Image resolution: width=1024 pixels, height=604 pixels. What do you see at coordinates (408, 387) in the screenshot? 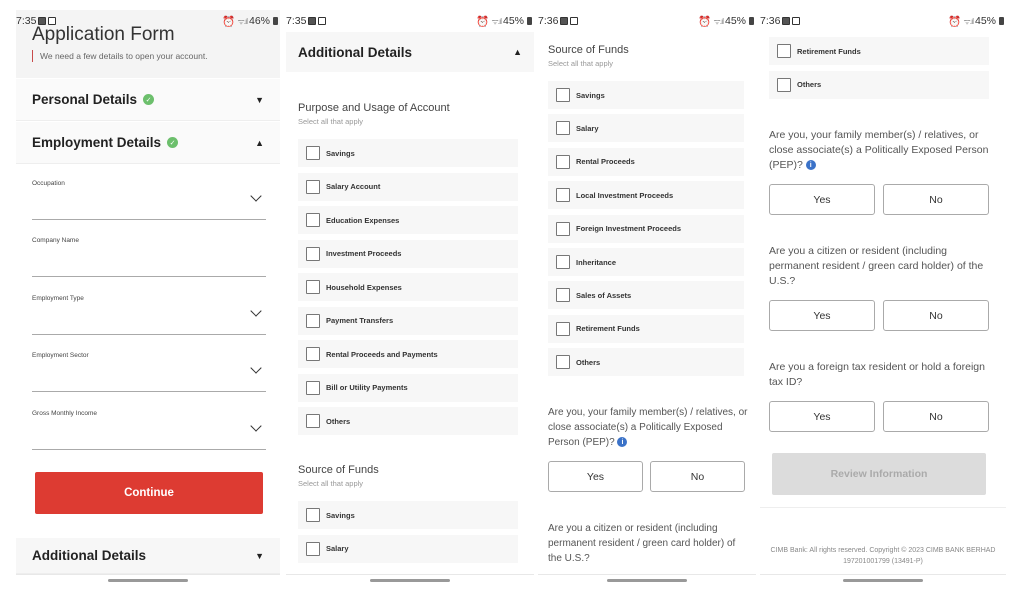
I see `checkbox-option: Bill or Utility Payments` at bounding box center [408, 387].